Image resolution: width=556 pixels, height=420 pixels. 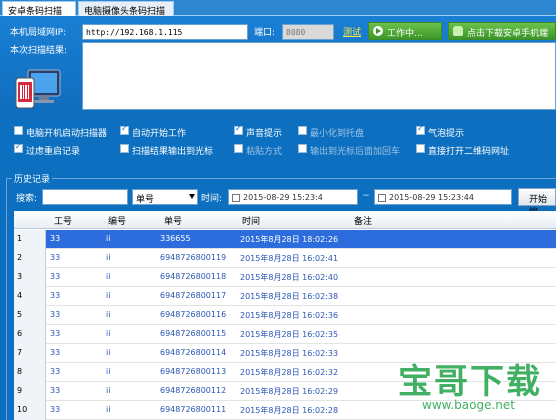 I want to click on table-row: 4 33 ii 6948726800117 2015年8月28日 16:02:38, so click(x=285, y=296).